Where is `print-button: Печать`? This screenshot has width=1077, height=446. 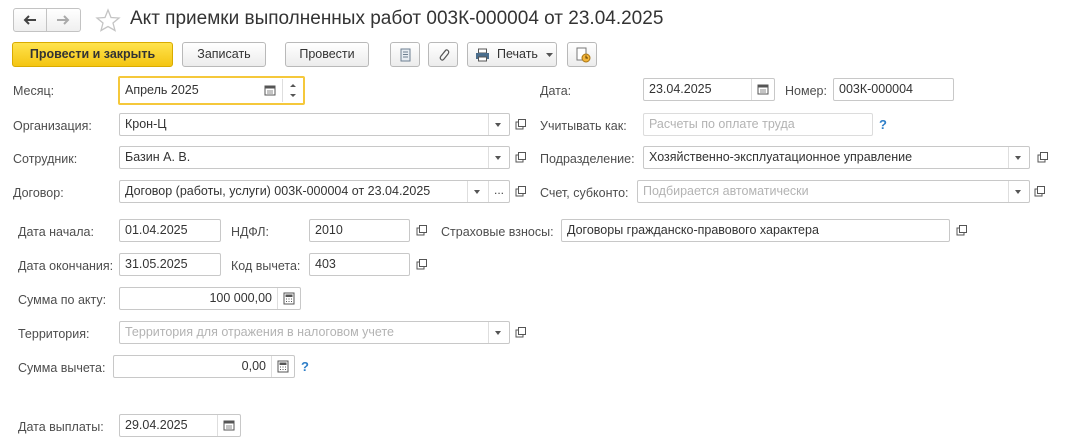 print-button: Печать is located at coordinates (512, 54).